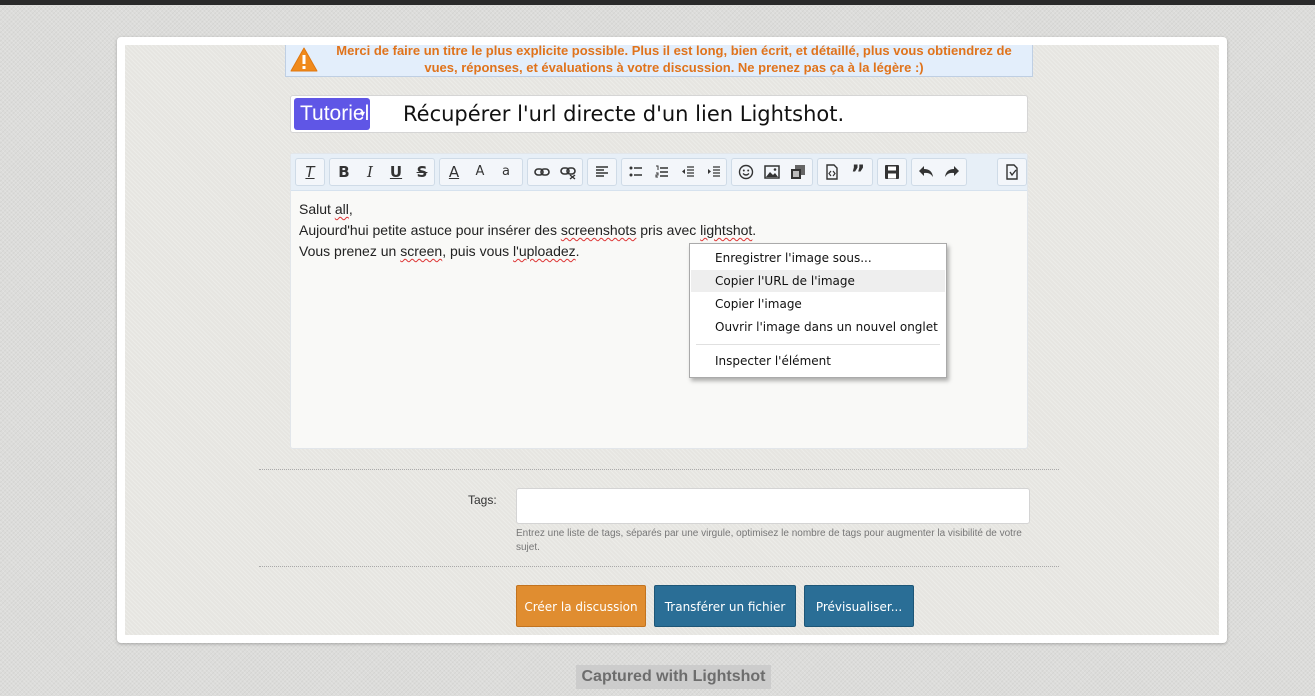 Image resolution: width=1315 pixels, height=696 pixels. I want to click on underline-icon: U, so click(396, 172).